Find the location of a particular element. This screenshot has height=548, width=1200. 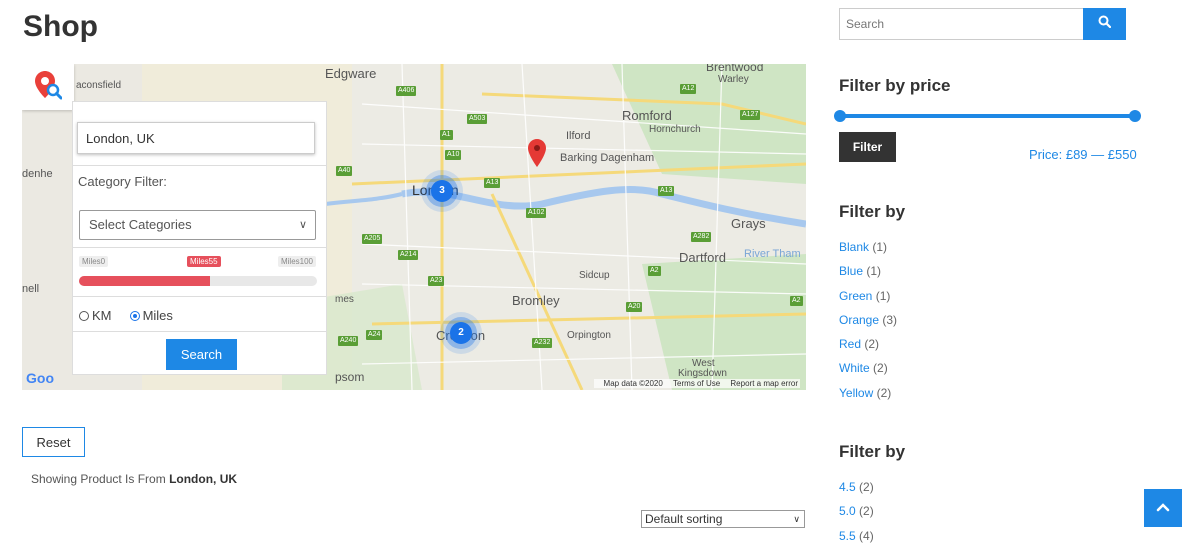

filter-link-red: Red is located at coordinates (850, 344).